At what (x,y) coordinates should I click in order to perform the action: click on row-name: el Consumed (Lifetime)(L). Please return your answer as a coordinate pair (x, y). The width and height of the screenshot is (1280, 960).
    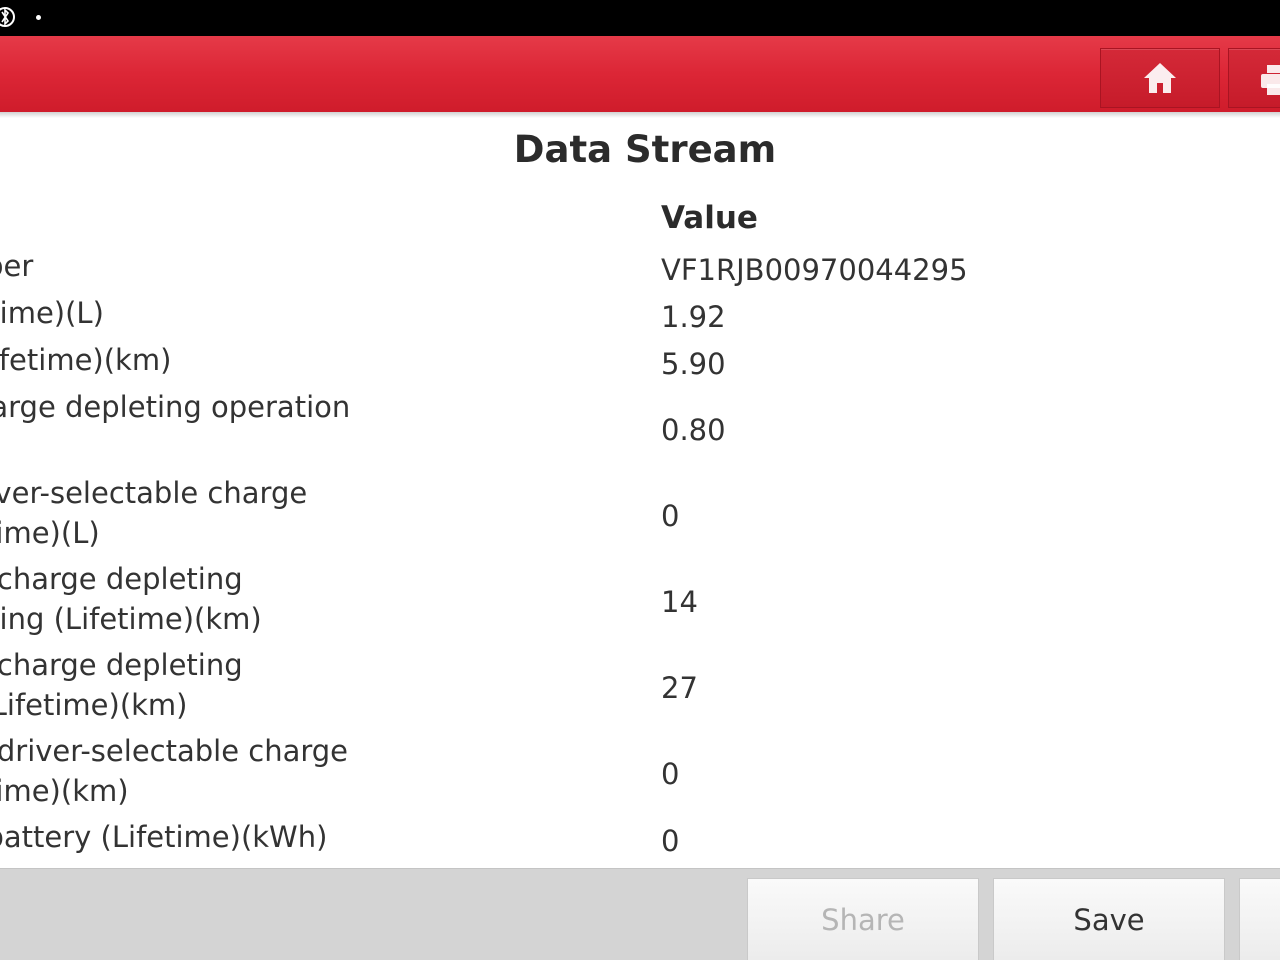
    Looking at the image, I should click on (313, 316).